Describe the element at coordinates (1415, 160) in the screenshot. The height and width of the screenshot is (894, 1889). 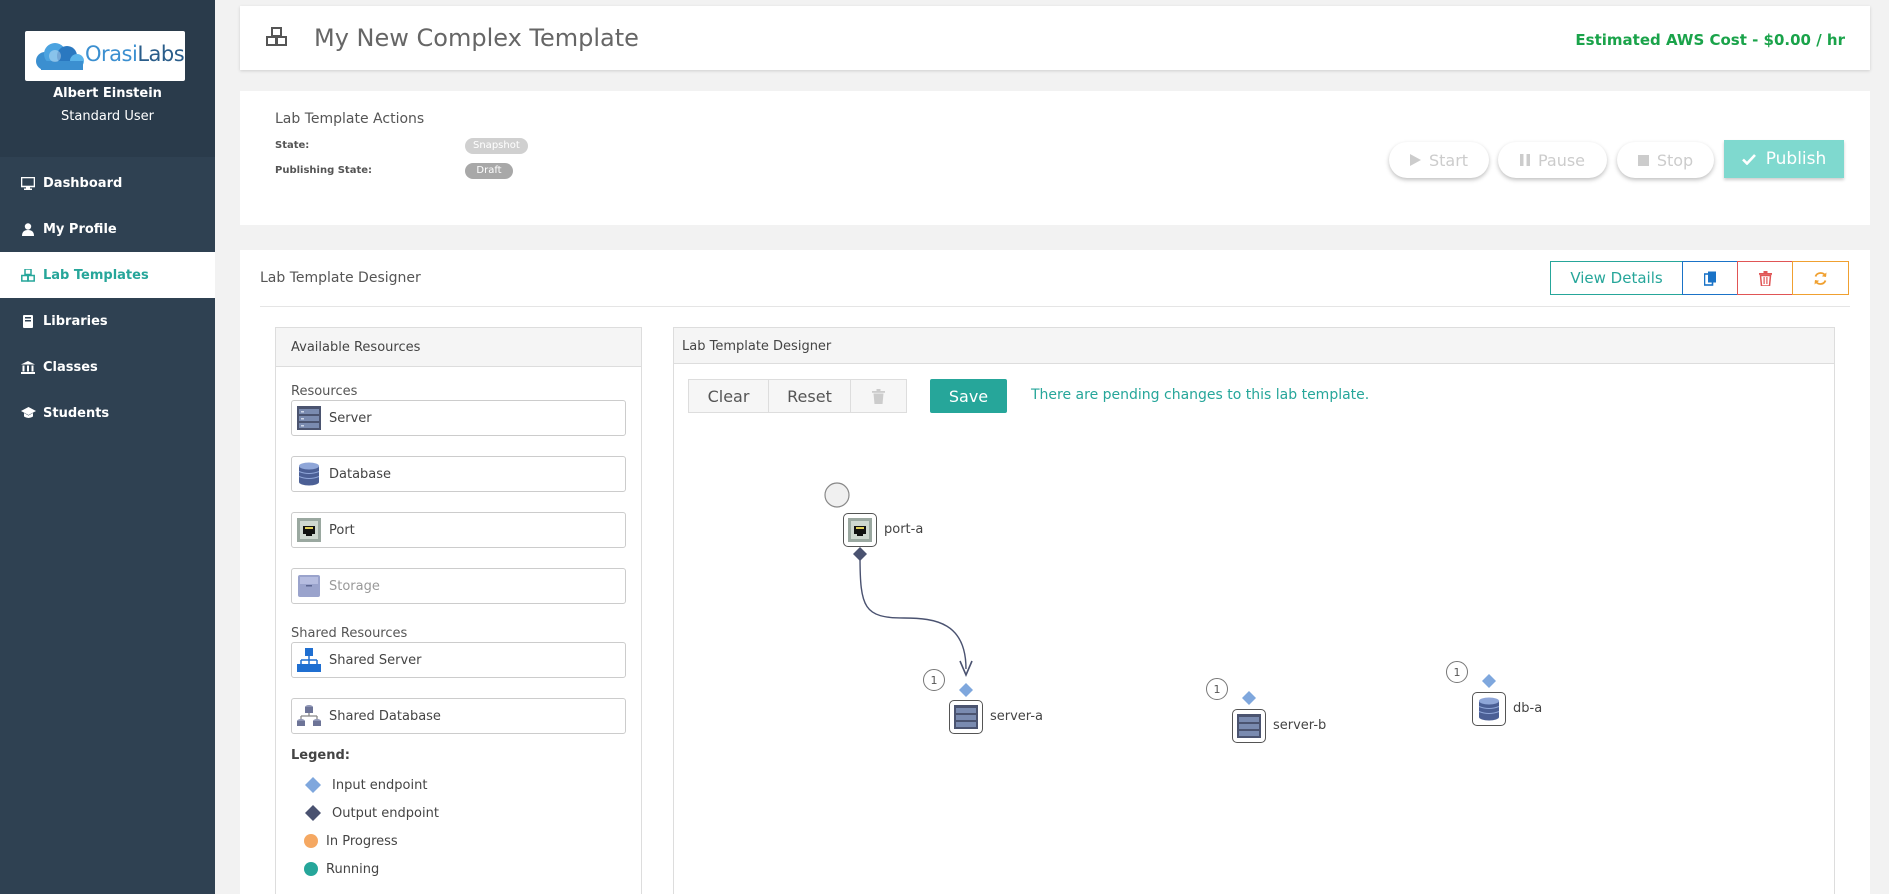
I see `play-icon` at that location.